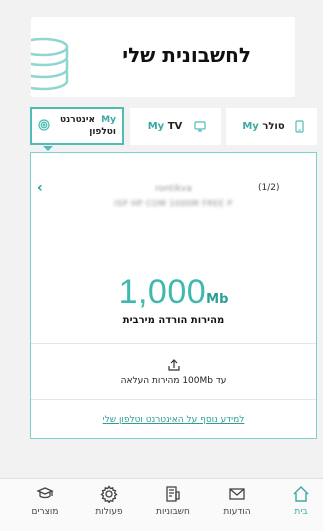 The image size is (323, 531). I want to click on tab-tv: My TV, so click(175, 126).